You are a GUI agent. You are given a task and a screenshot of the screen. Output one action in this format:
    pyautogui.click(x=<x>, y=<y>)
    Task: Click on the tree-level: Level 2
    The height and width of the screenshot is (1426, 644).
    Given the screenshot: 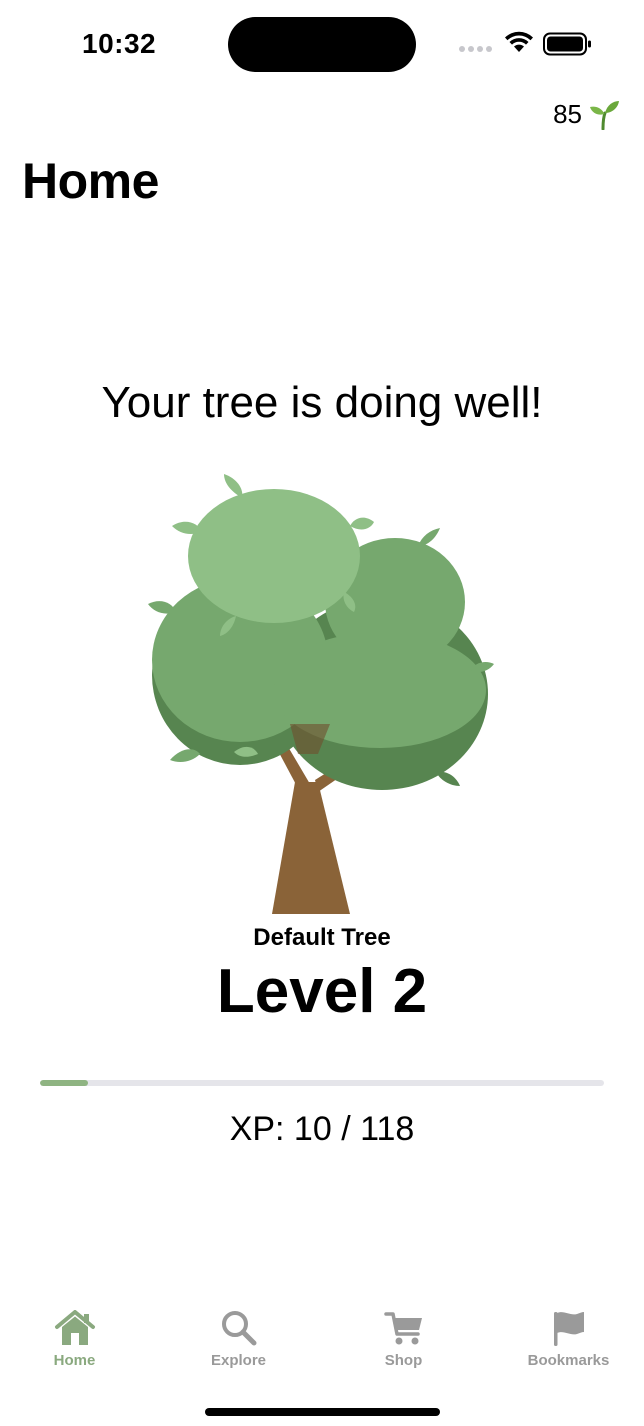 What is the action you would take?
    pyautogui.click(x=322, y=991)
    